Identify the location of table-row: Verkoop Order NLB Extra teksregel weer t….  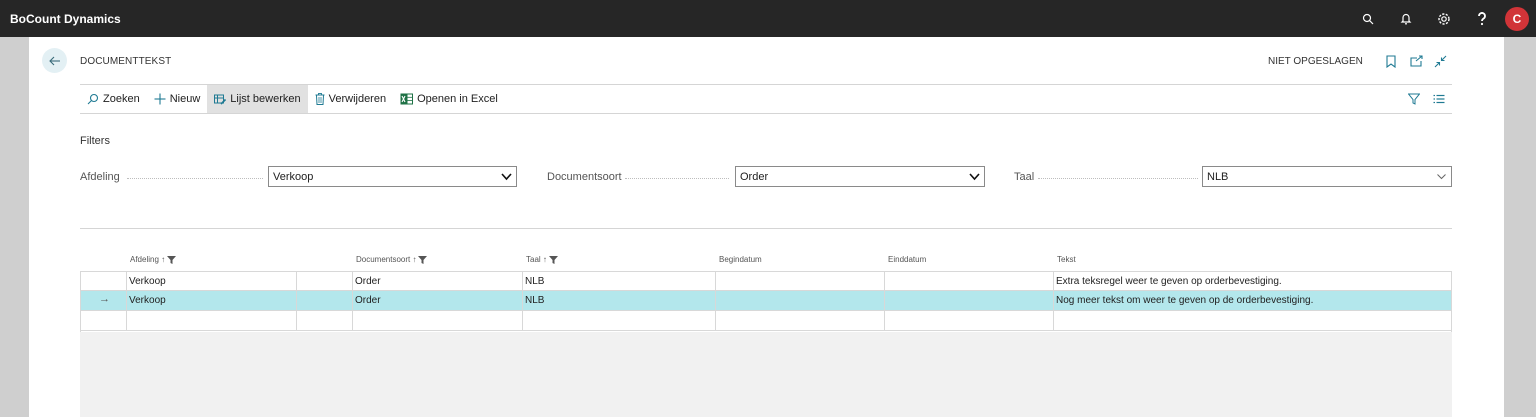
(766, 281).